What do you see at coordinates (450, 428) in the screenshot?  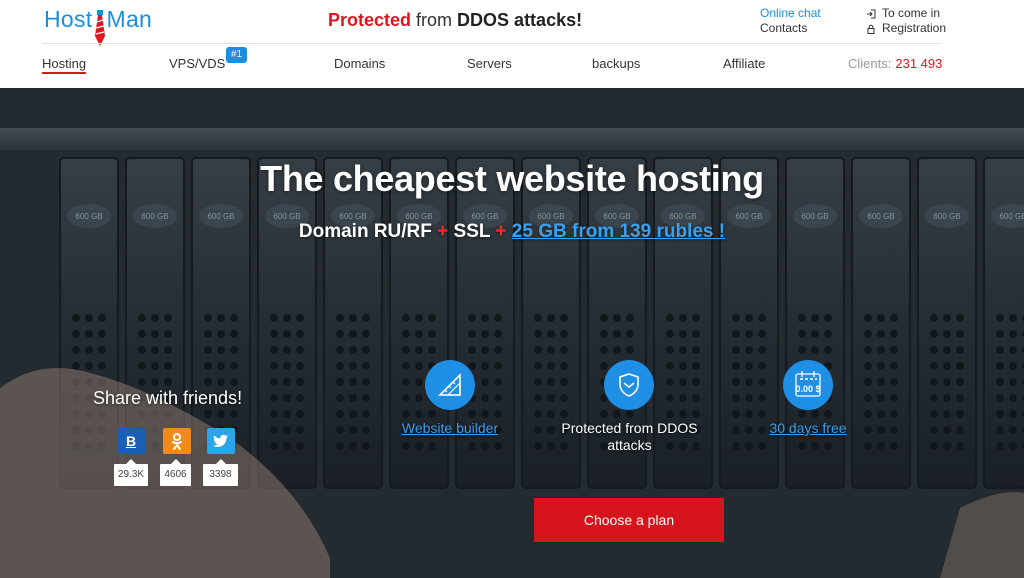 I see `website-builder-link: Website builder` at bounding box center [450, 428].